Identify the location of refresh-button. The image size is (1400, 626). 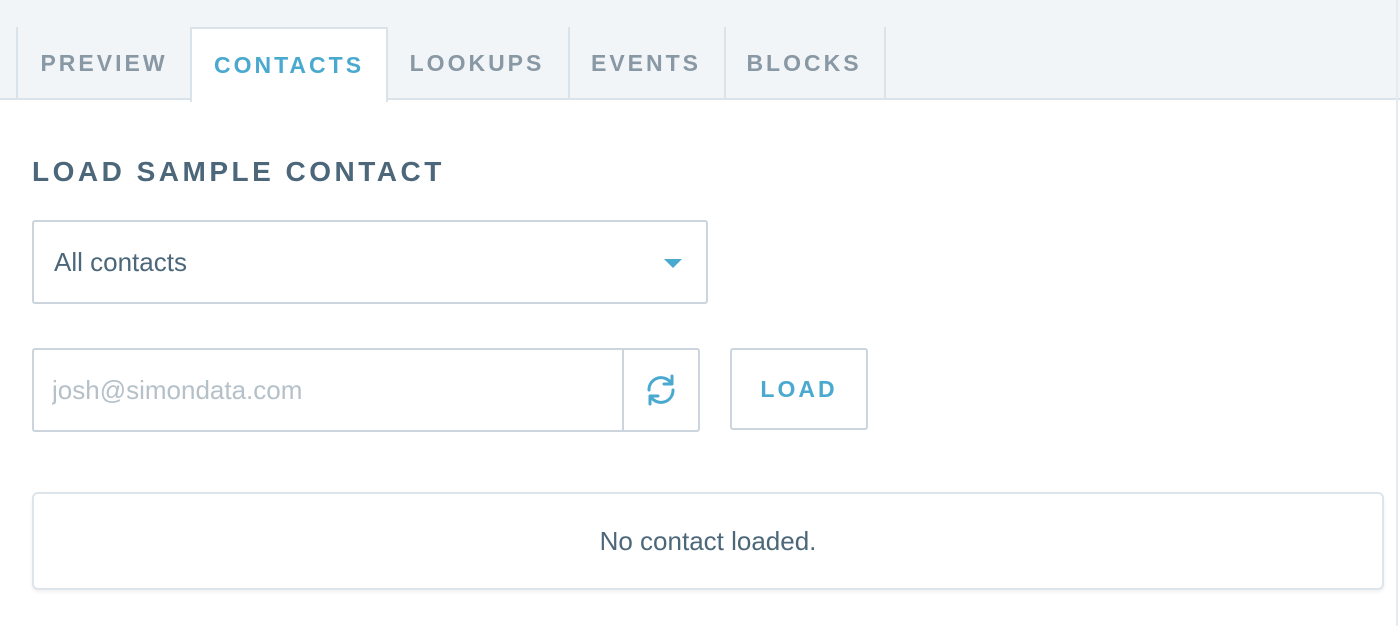
(660, 390).